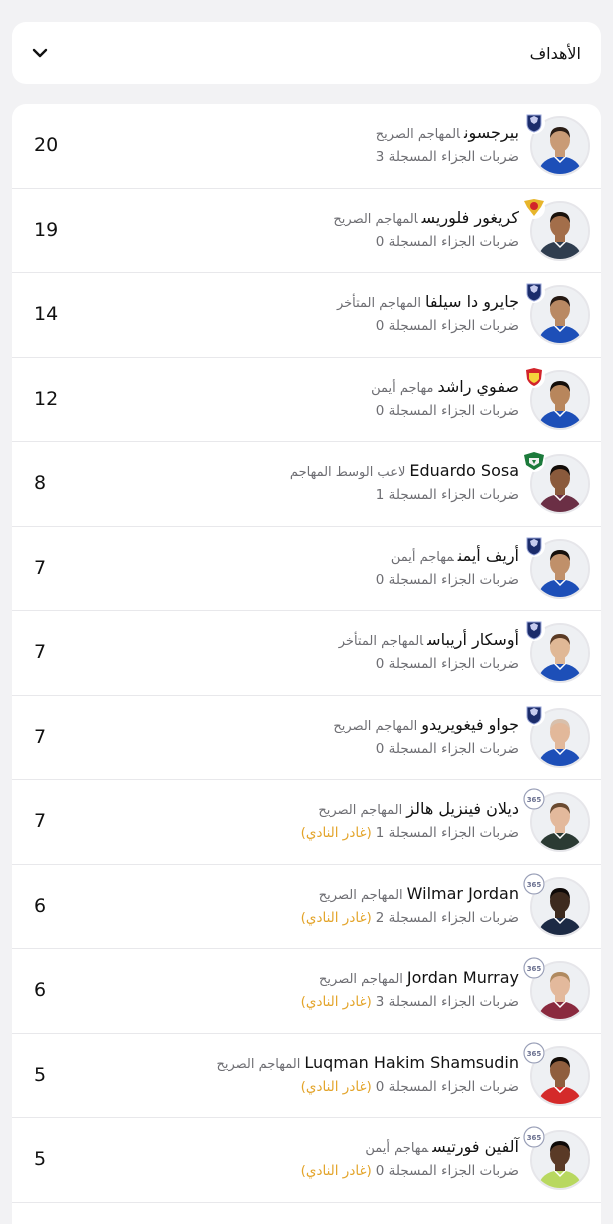  Describe the element at coordinates (473, 639) in the screenshot. I see `player-name: أوسكار أريباس` at that location.